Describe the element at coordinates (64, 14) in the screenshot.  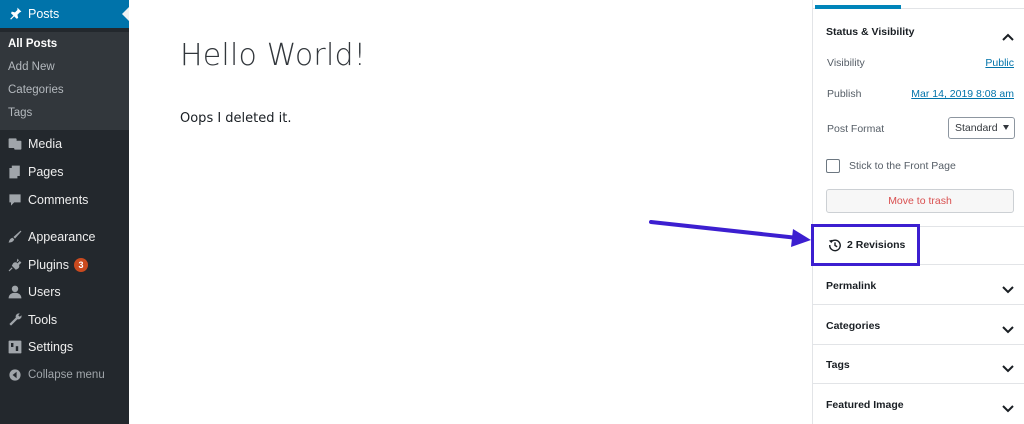
I see `menu-item-posts: Posts` at that location.